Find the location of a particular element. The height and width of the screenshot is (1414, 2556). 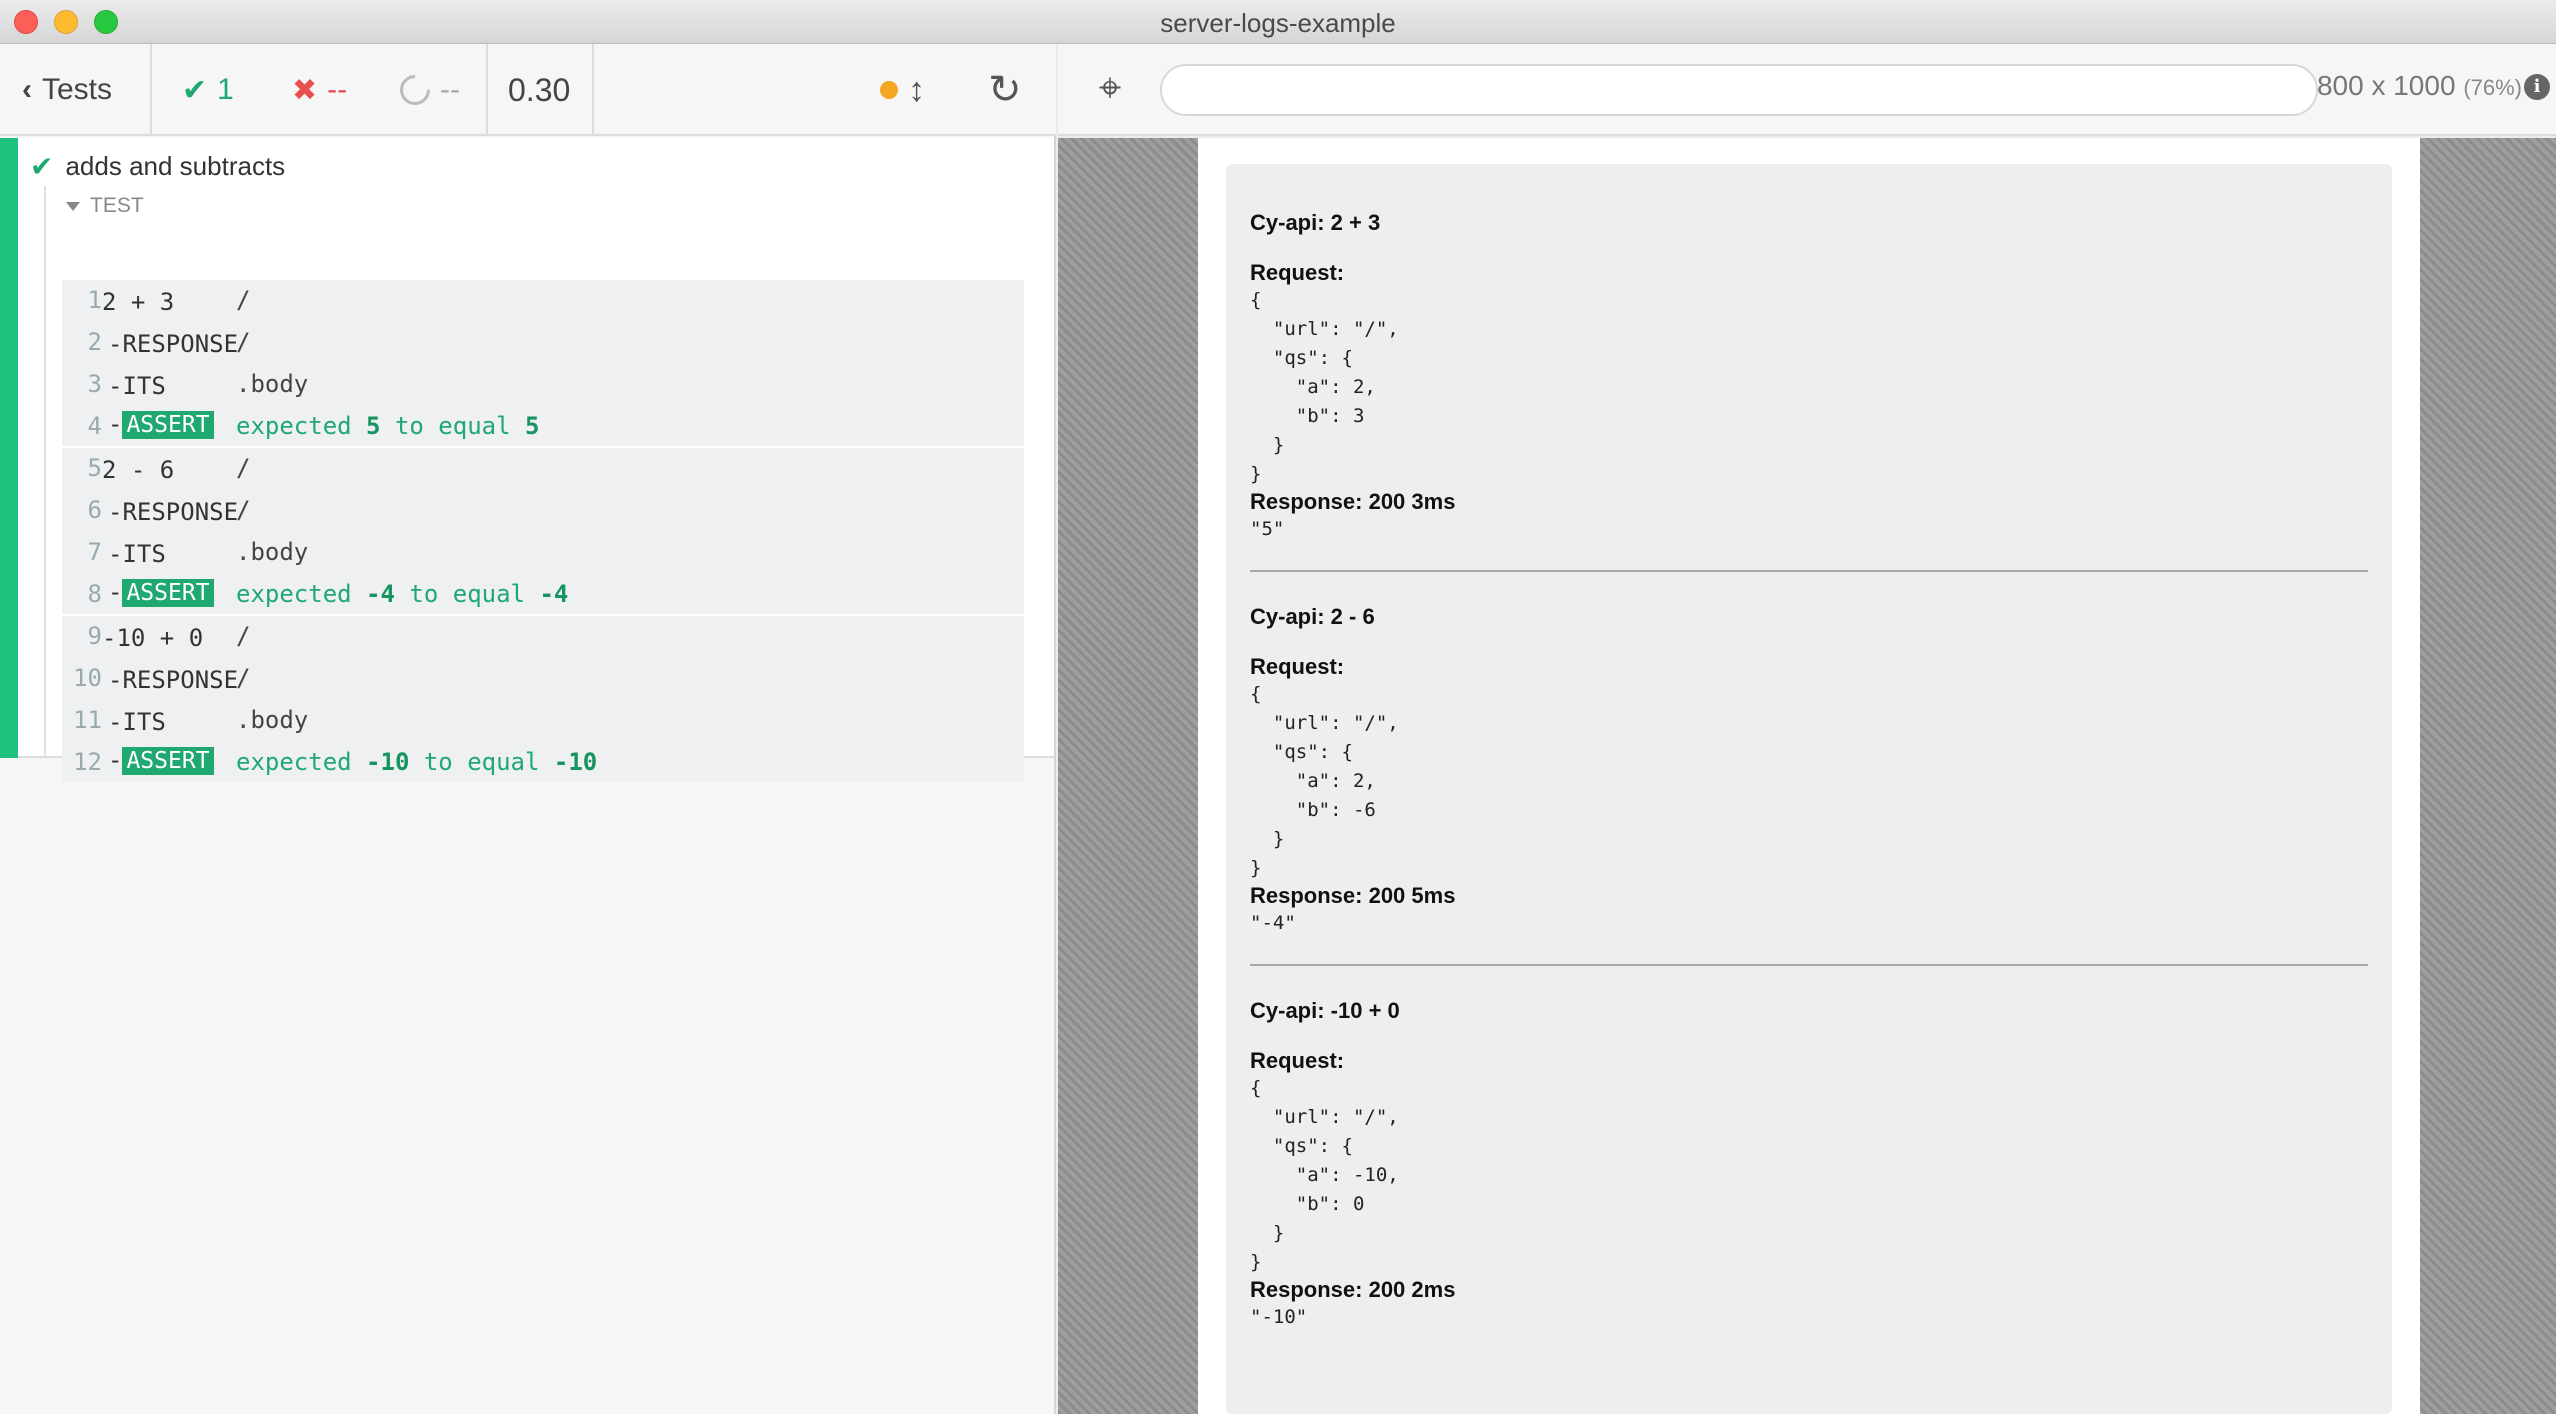

pending-count: -- is located at coordinates (426, 90).